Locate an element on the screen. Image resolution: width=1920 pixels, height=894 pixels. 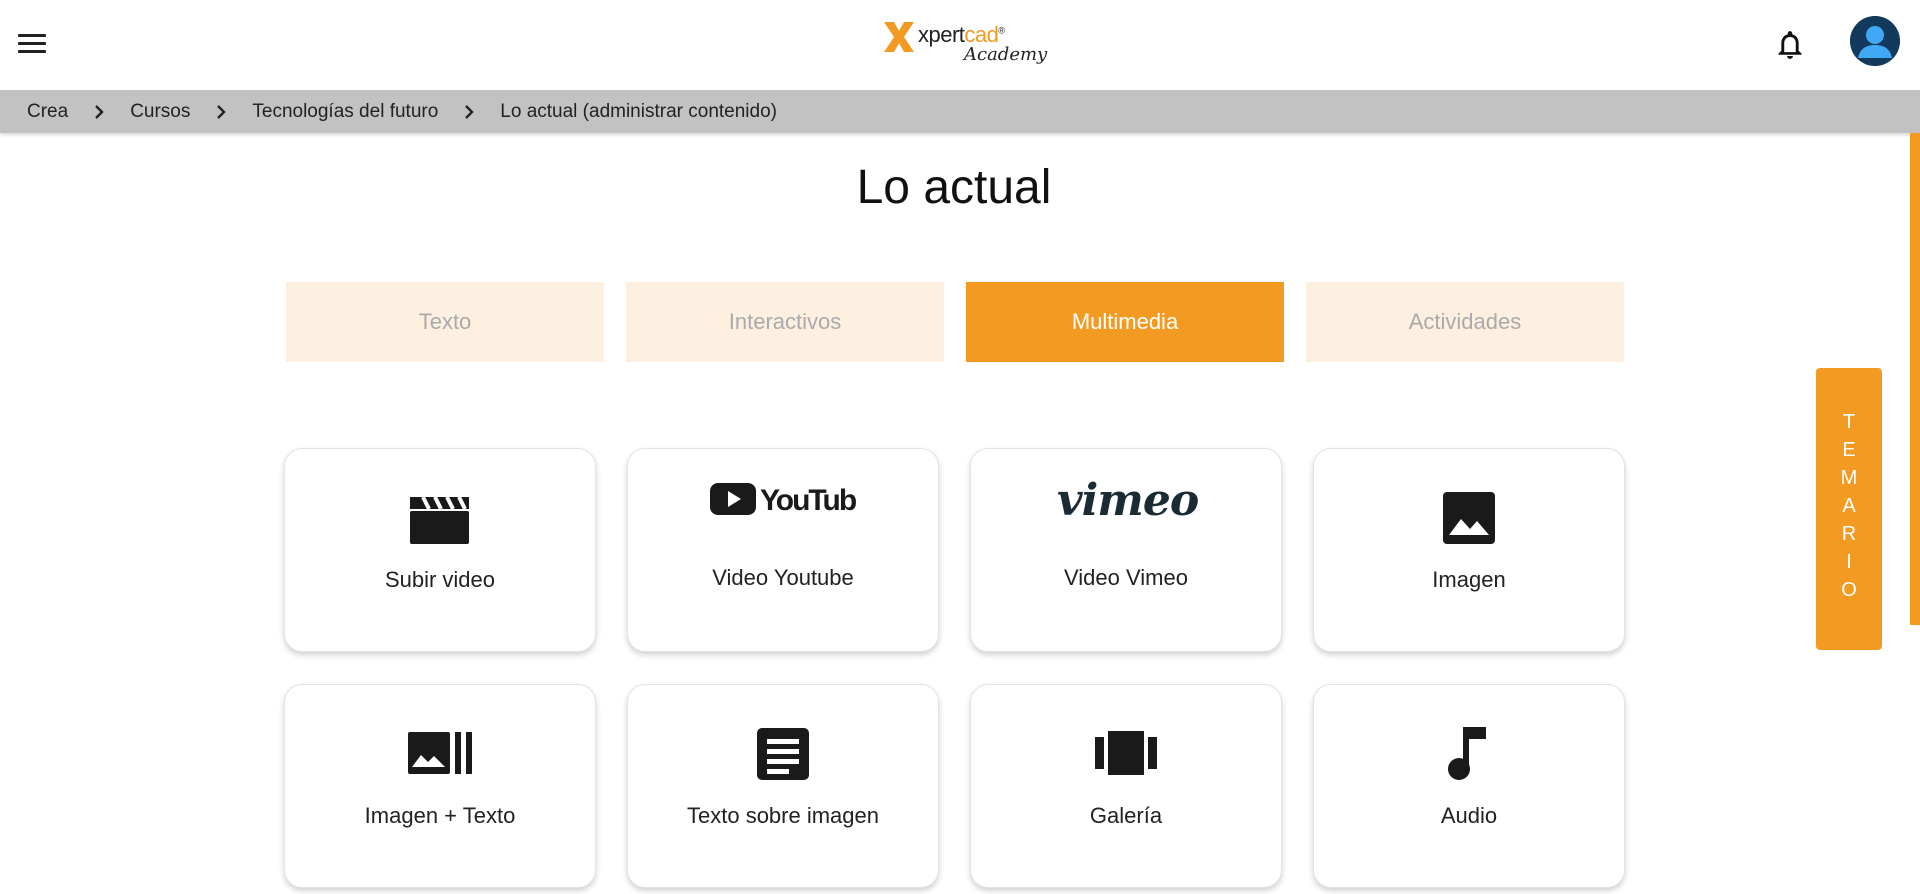
card-video-youtube: YouTube Video Youtube is located at coordinates (783, 550).